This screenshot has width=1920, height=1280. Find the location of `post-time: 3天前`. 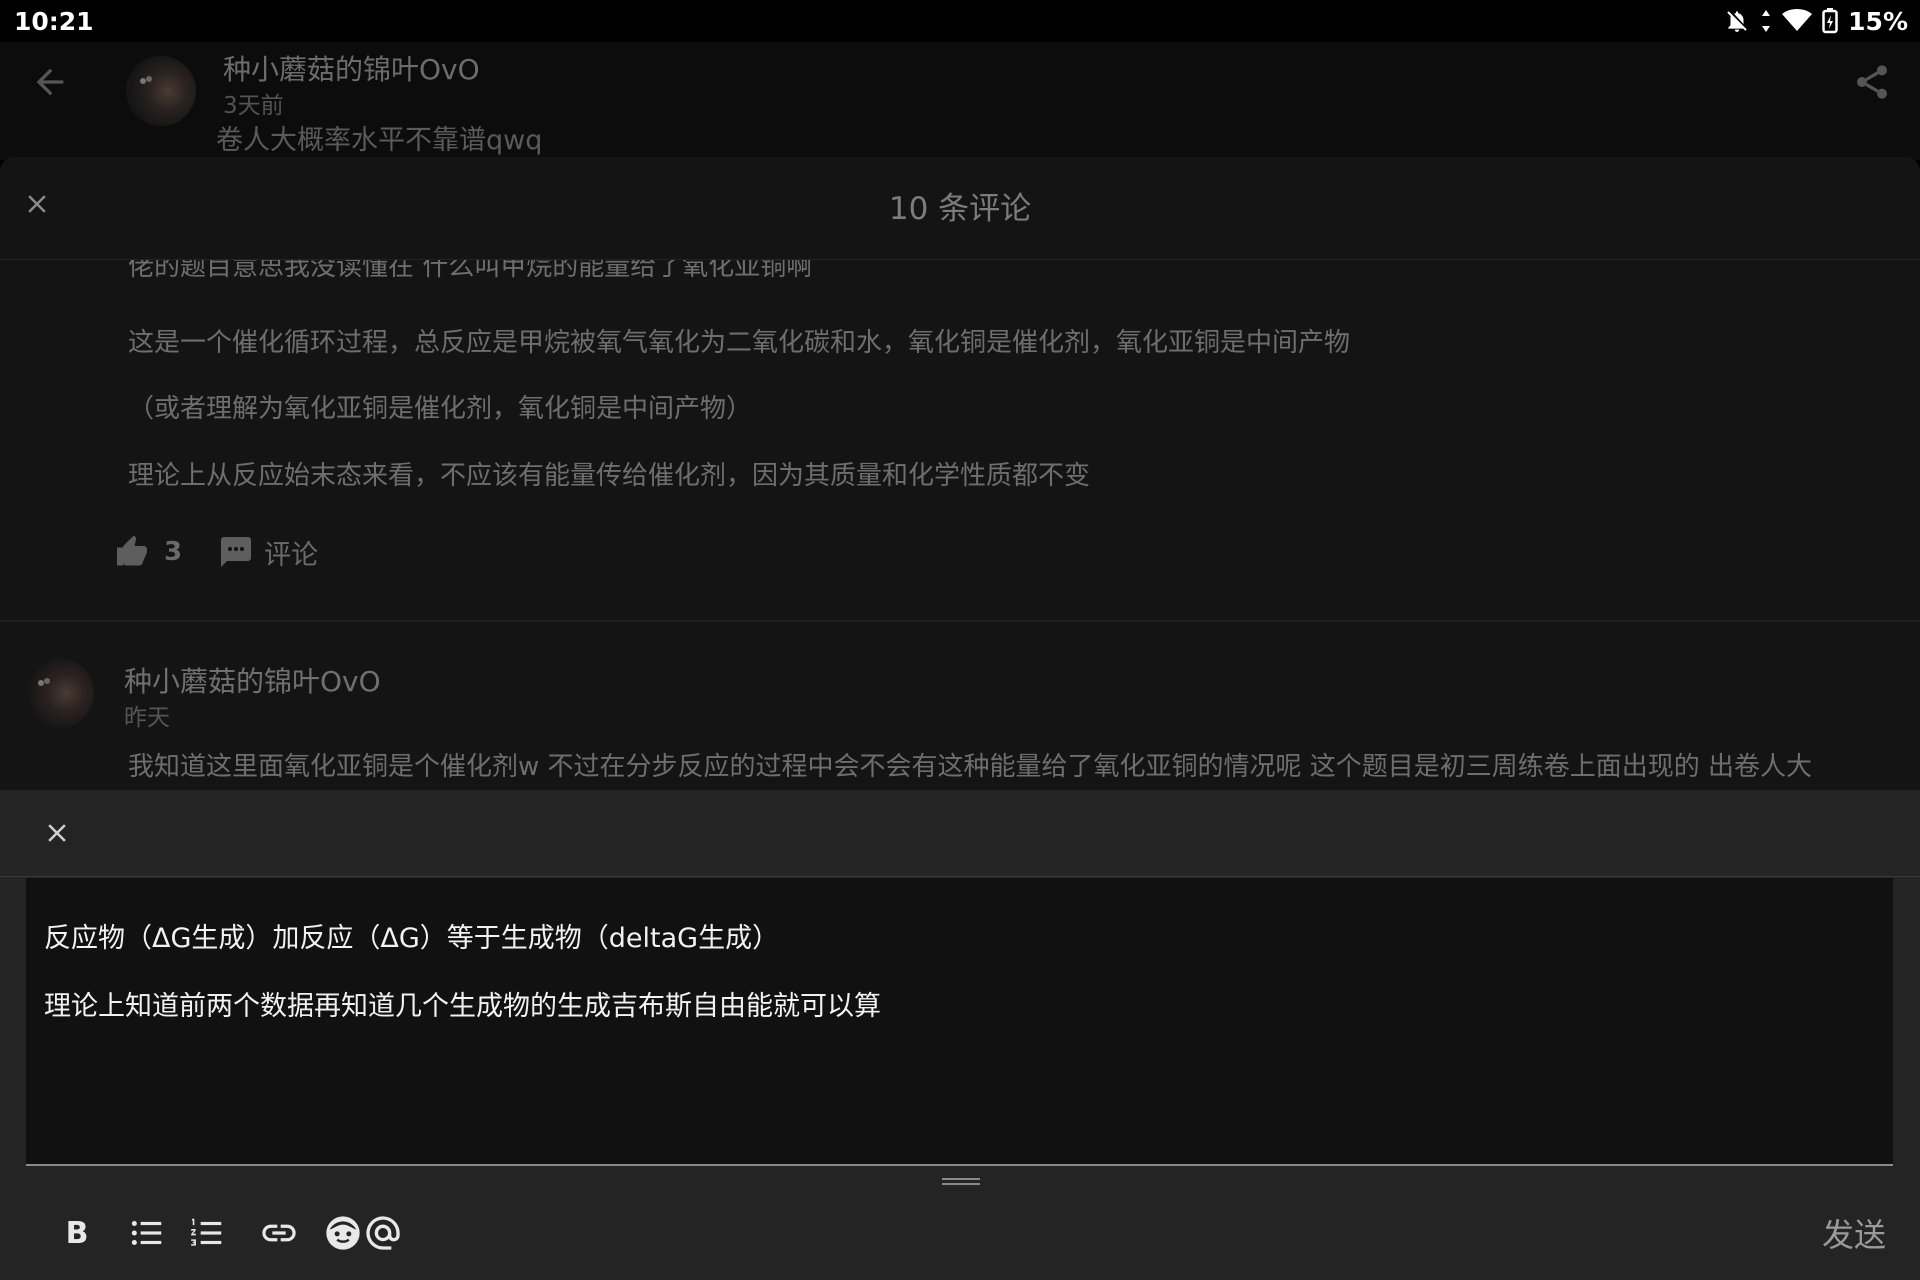

post-time: 3天前 is located at coordinates (253, 106).